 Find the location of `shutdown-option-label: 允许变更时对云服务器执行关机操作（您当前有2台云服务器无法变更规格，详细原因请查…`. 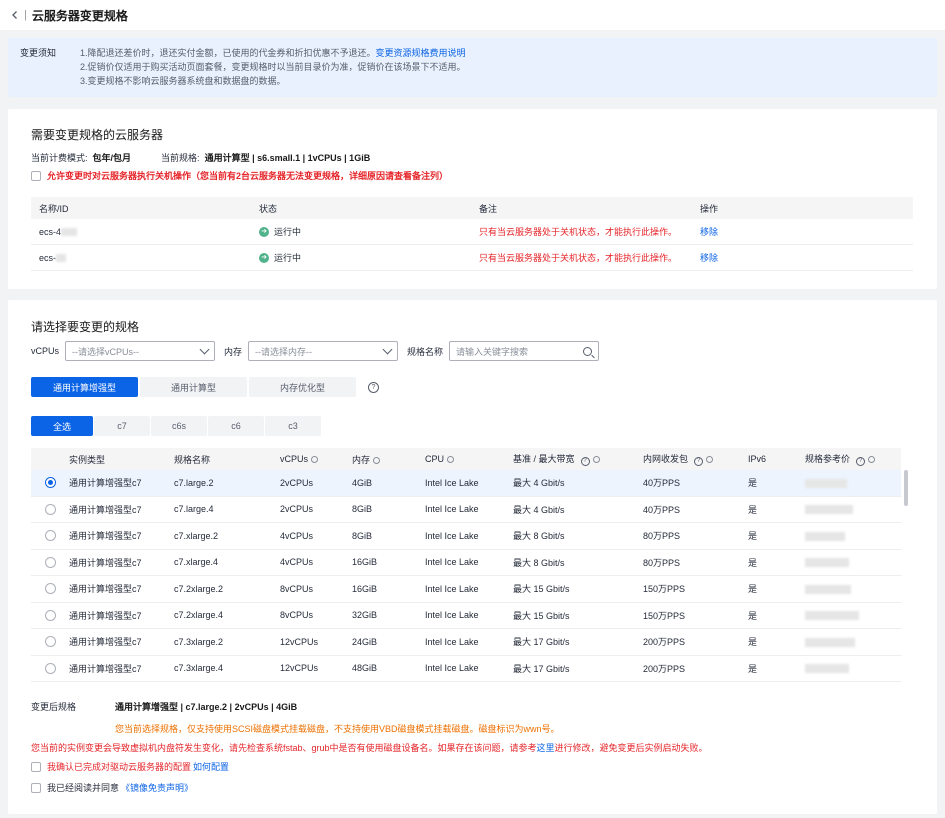

shutdown-option-label: 允许变更时对云服务器执行关机操作（您当前有2台云服务器无法变更规格，详细原因请查… is located at coordinates (248, 176).